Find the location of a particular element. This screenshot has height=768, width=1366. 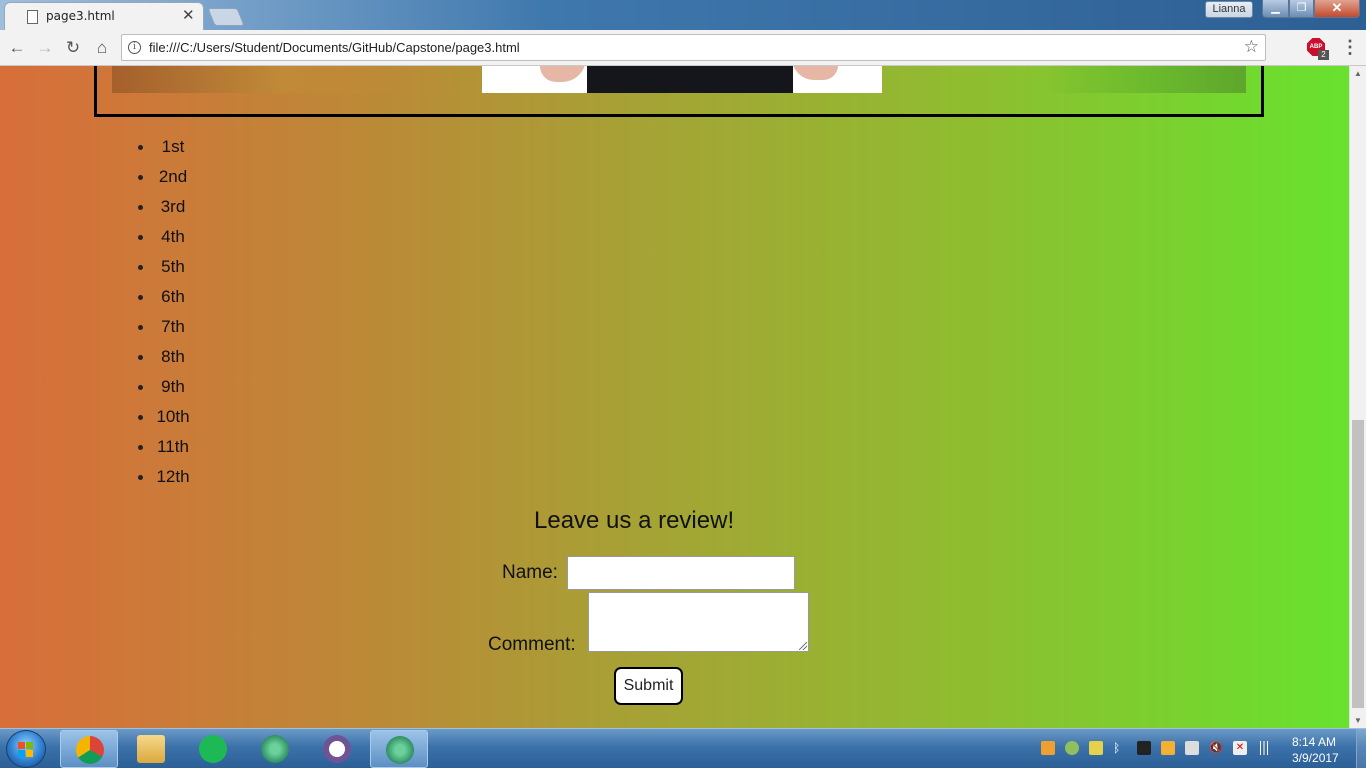

comment-textarea is located at coordinates (698, 622).